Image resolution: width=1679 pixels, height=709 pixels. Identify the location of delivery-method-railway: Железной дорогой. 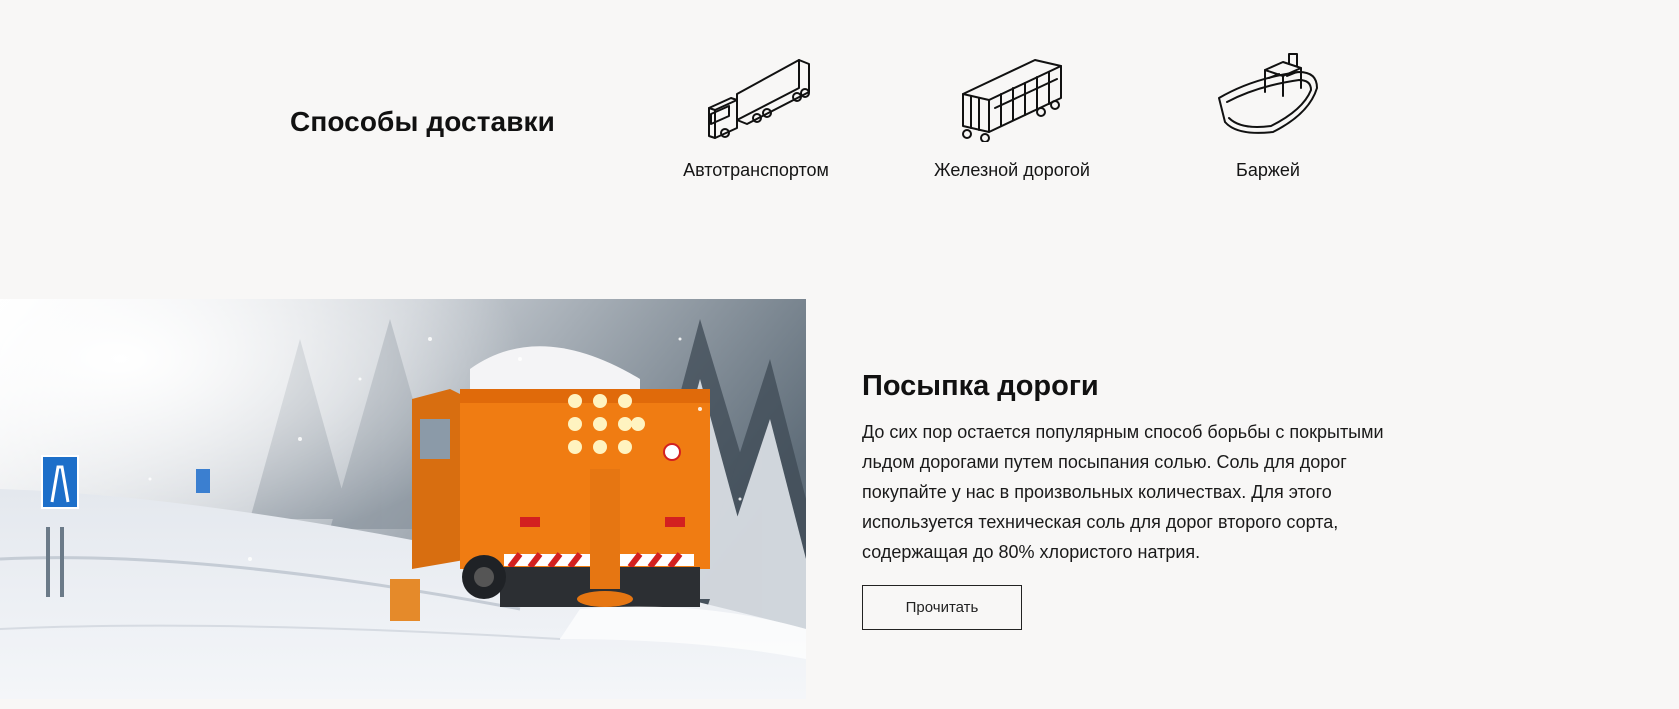
(1012, 116).